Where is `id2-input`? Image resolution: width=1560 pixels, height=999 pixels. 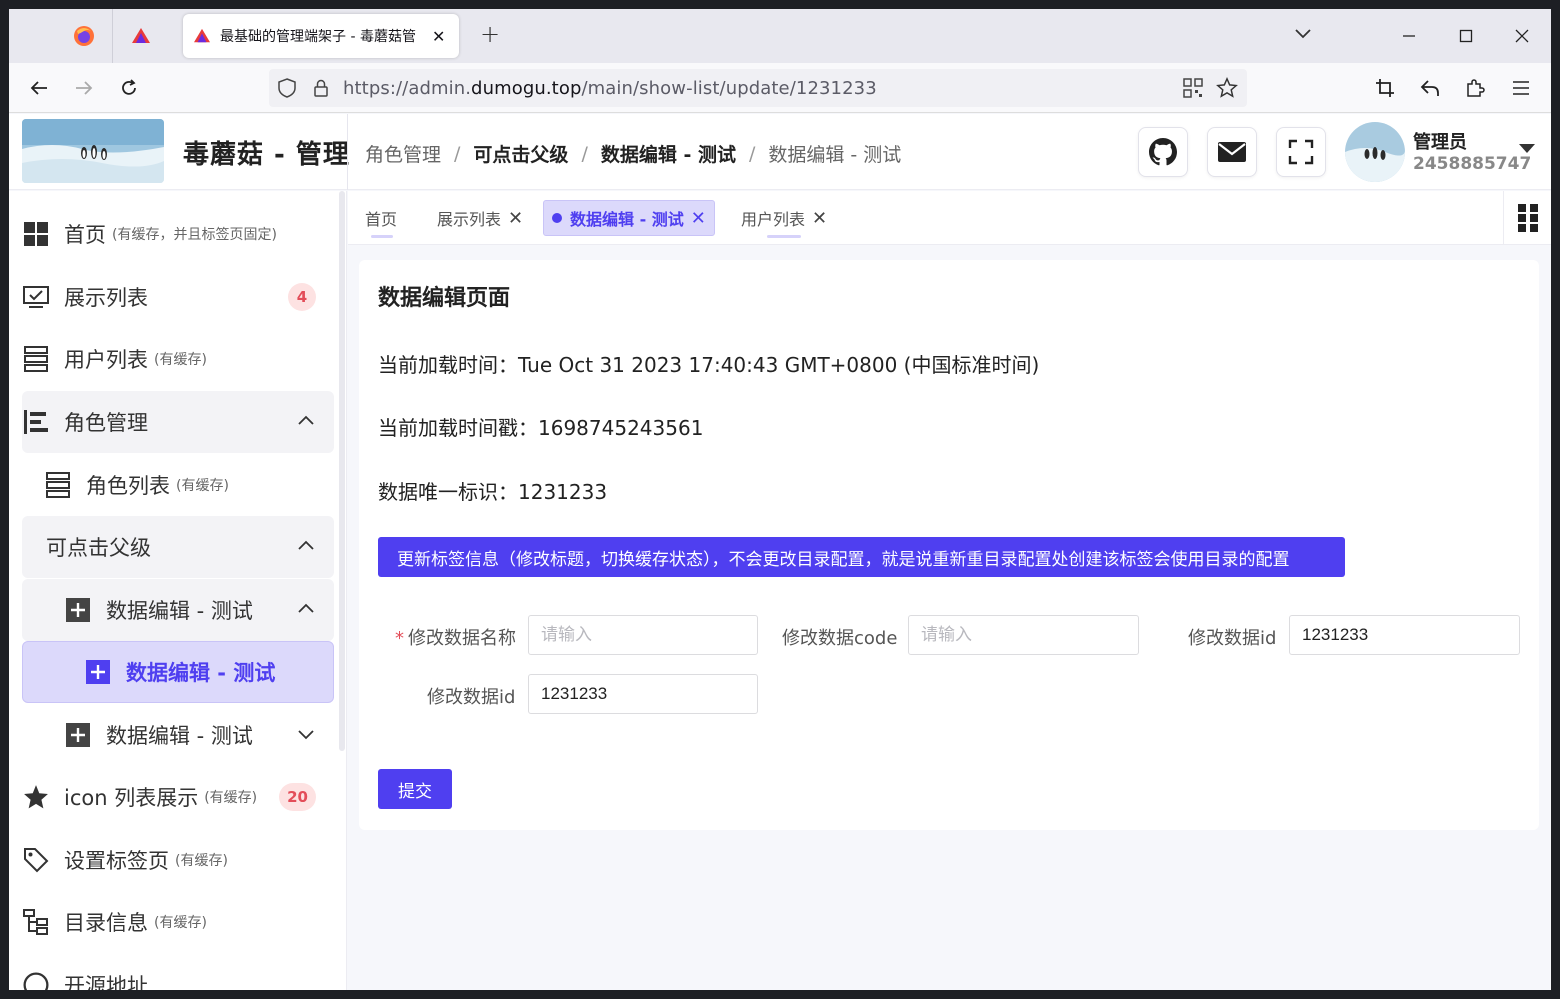
id2-input is located at coordinates (643, 694).